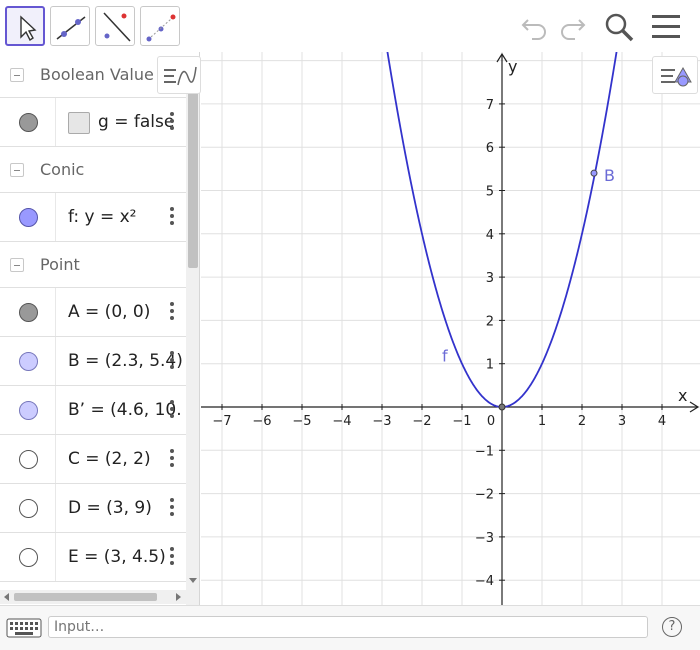 This screenshot has width=700, height=650. What do you see at coordinates (28, 28) in the screenshot?
I see `cursor-arrow-icon` at bounding box center [28, 28].